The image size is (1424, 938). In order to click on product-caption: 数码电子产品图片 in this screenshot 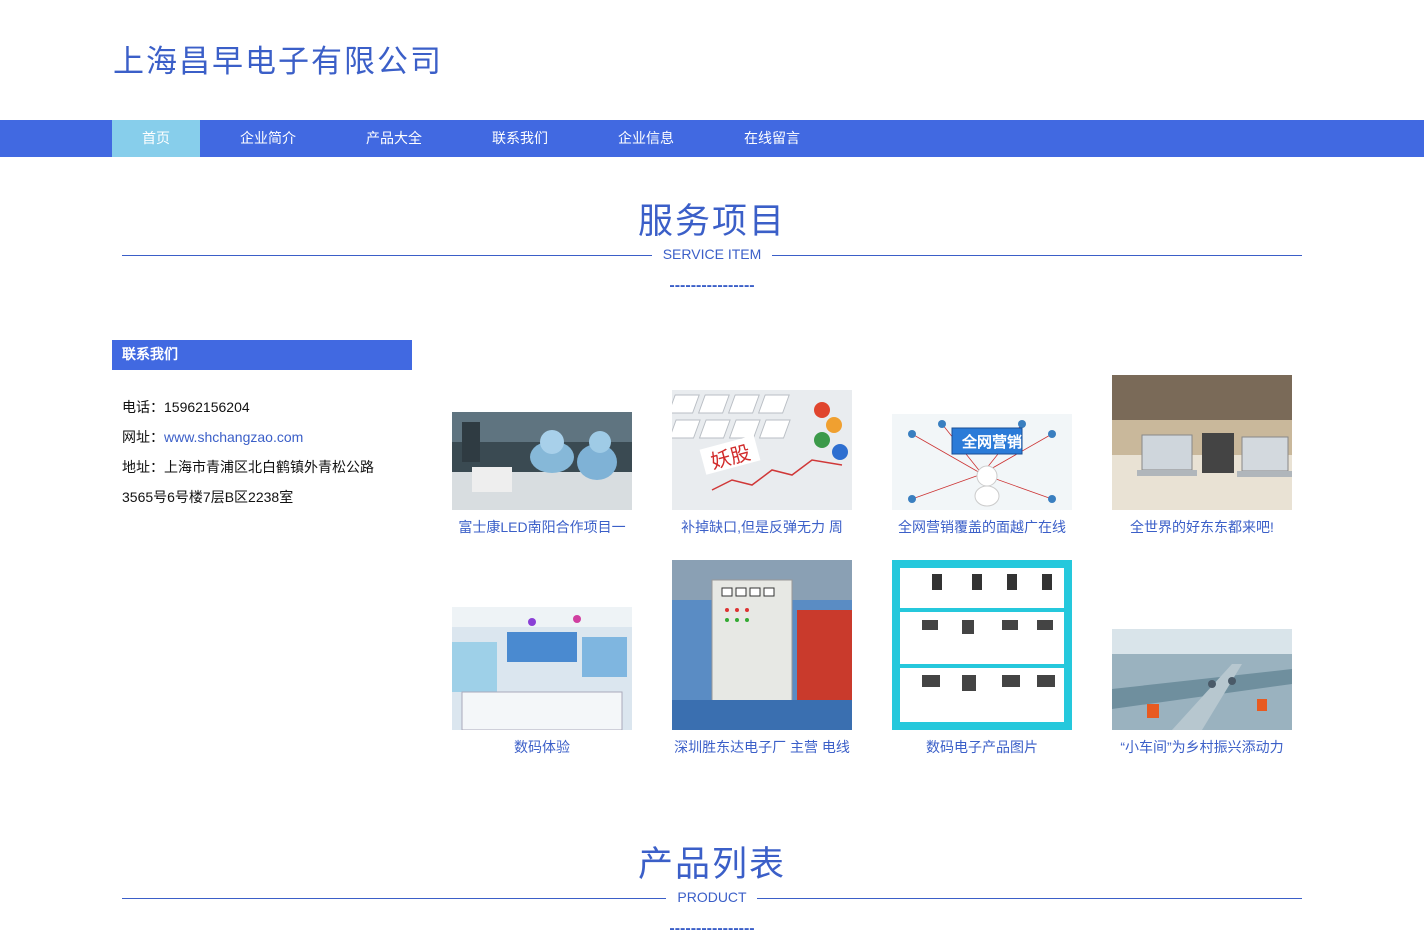, I will do `click(982, 747)`.